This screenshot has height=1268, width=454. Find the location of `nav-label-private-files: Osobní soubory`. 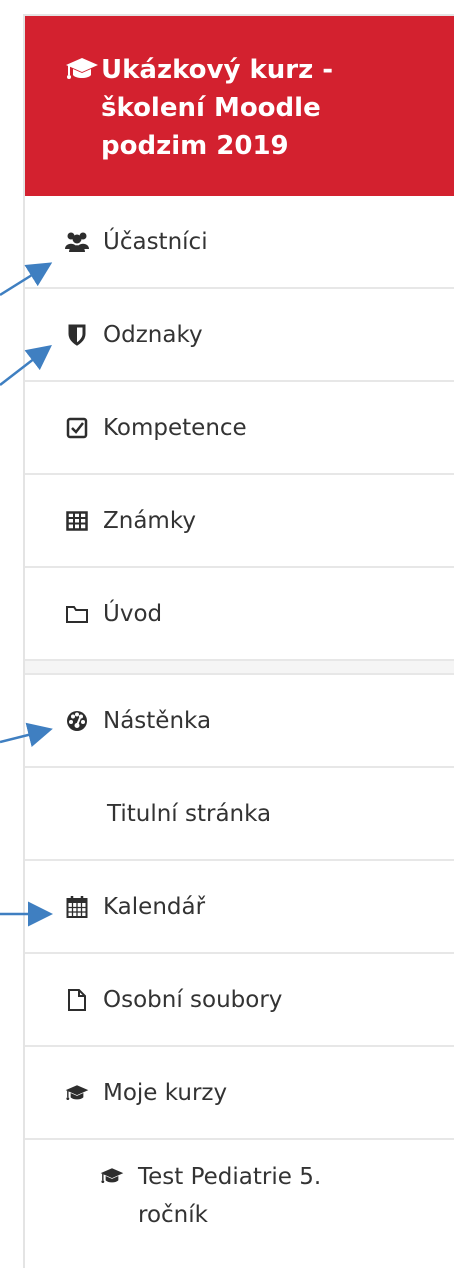

nav-label-private-files: Osobní soubory is located at coordinates (193, 999).